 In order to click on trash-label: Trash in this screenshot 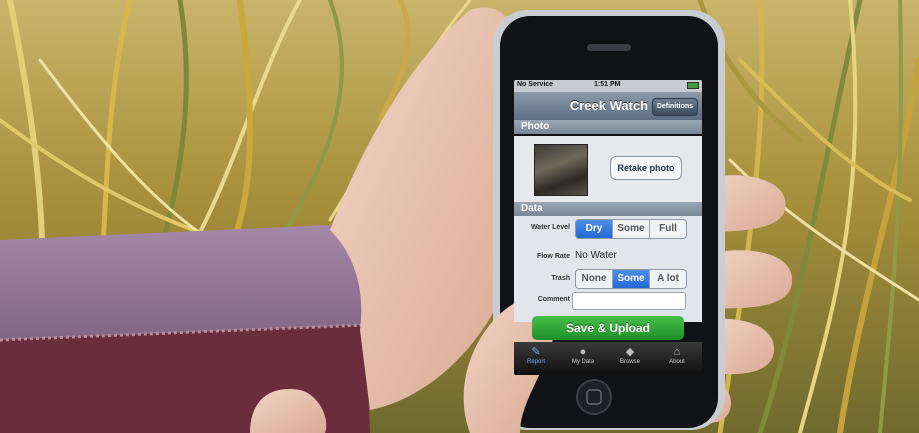, I will do `click(560, 278)`.